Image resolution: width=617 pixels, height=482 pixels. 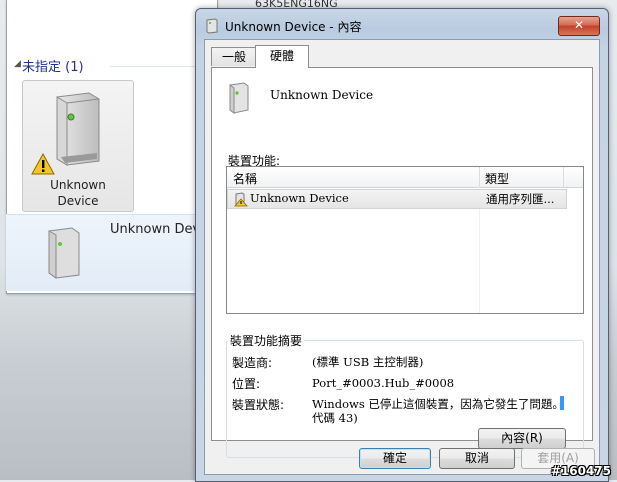 I want to click on status-line-2: 代碼 43), so click(x=335, y=418).